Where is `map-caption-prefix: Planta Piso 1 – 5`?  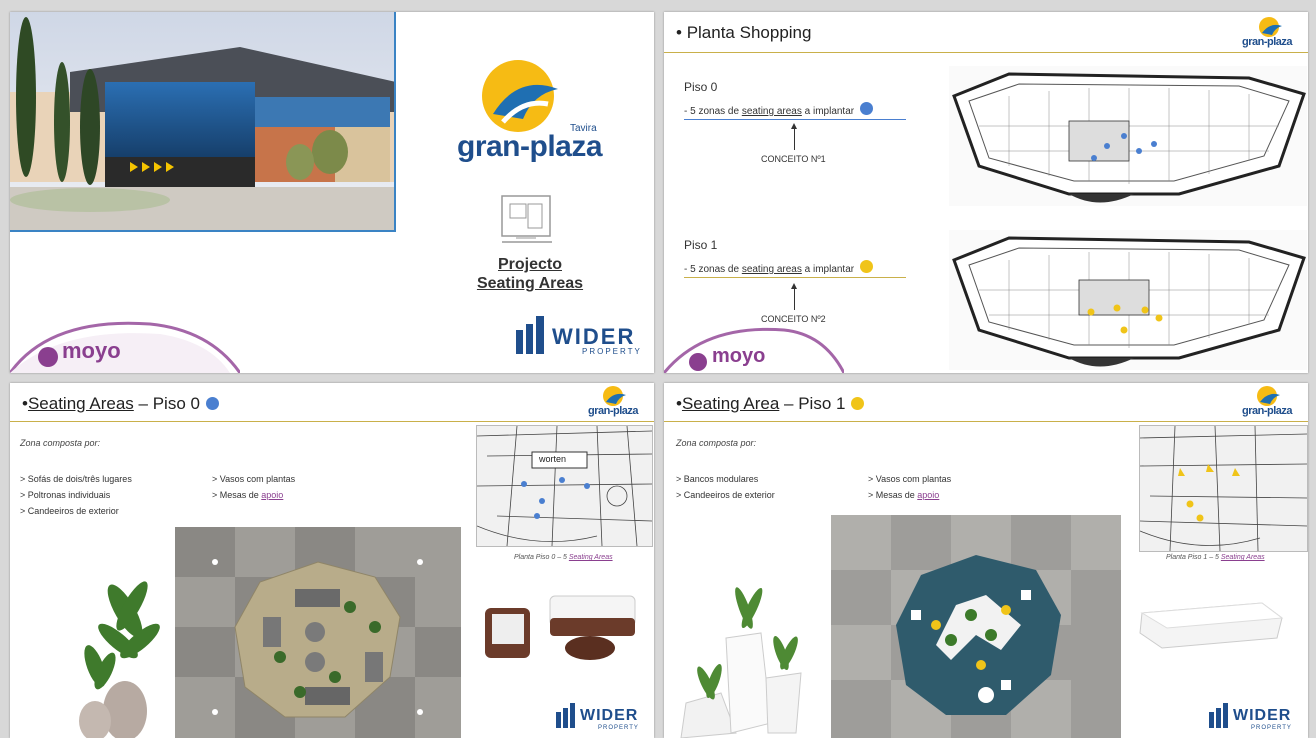
map-caption-prefix: Planta Piso 1 – 5 is located at coordinates (1193, 557).